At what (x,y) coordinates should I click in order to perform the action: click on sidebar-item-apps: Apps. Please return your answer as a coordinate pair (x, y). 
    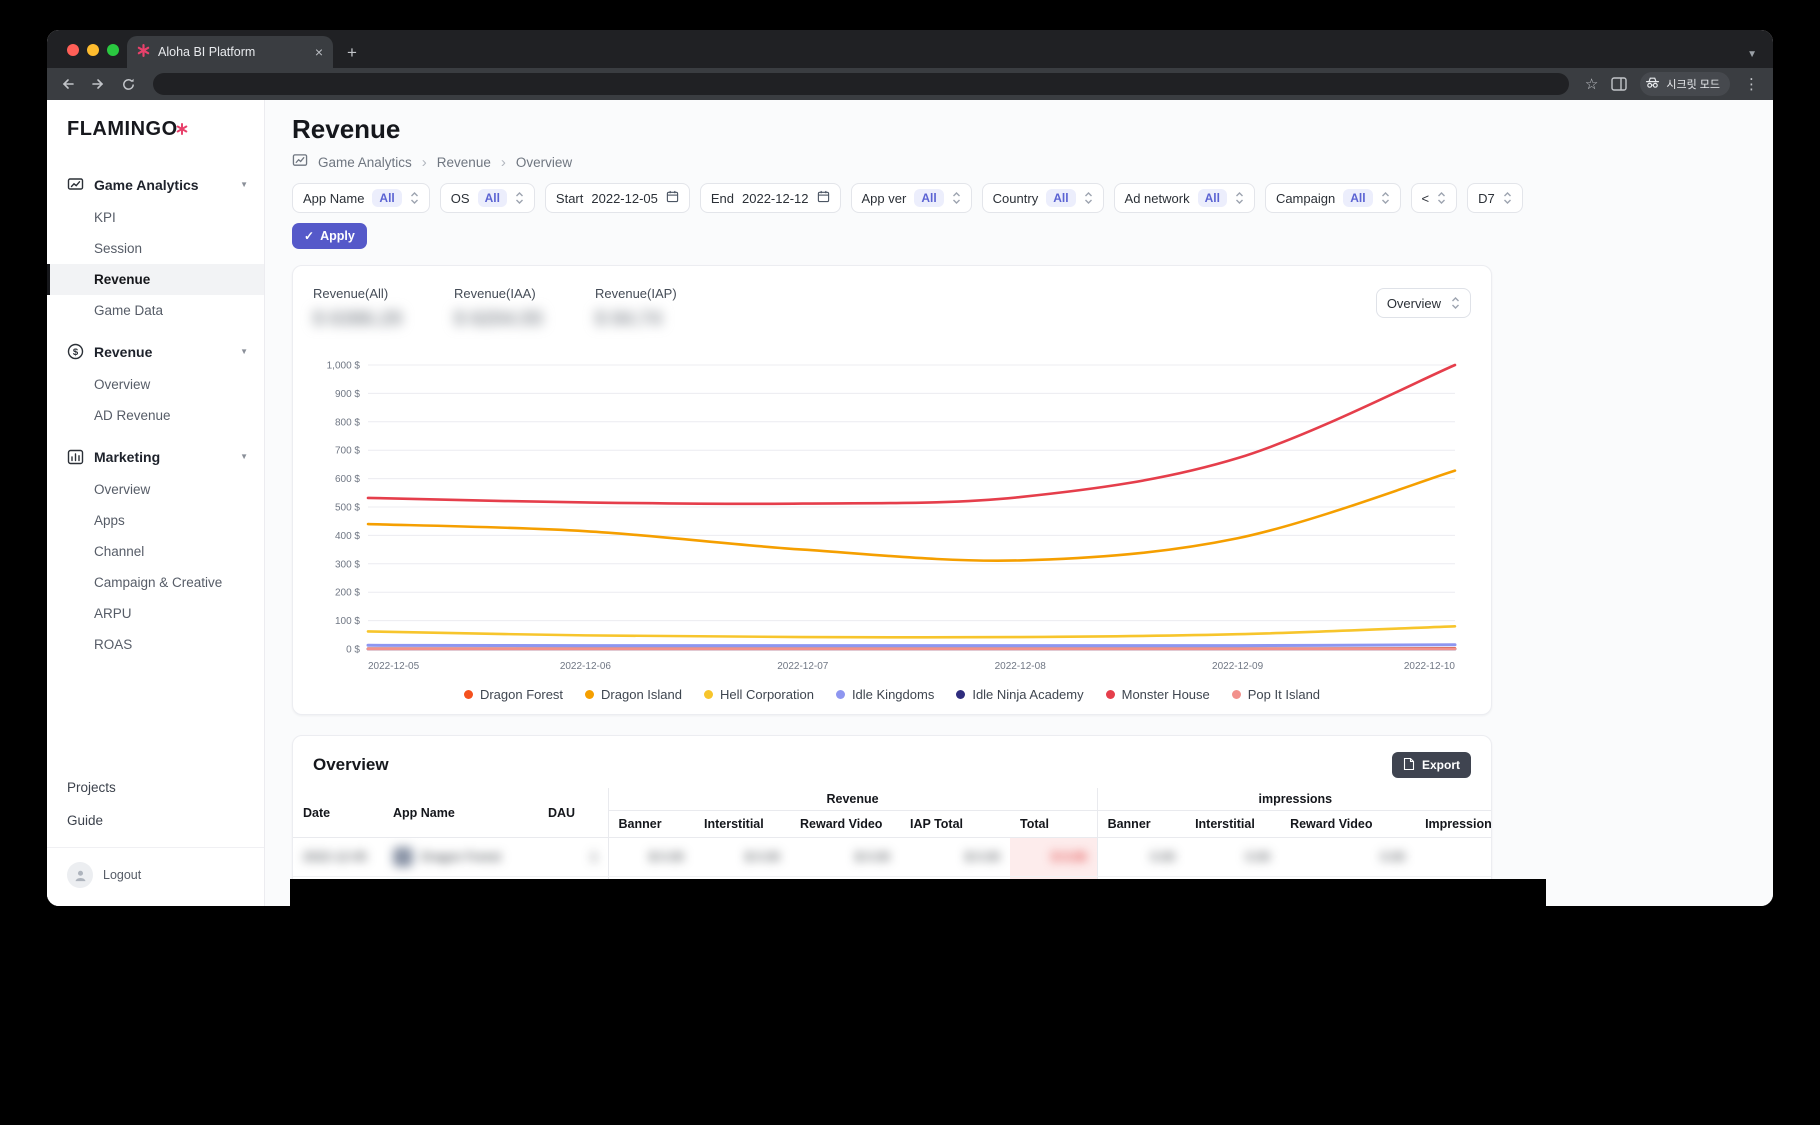
    Looking at the image, I should click on (155, 520).